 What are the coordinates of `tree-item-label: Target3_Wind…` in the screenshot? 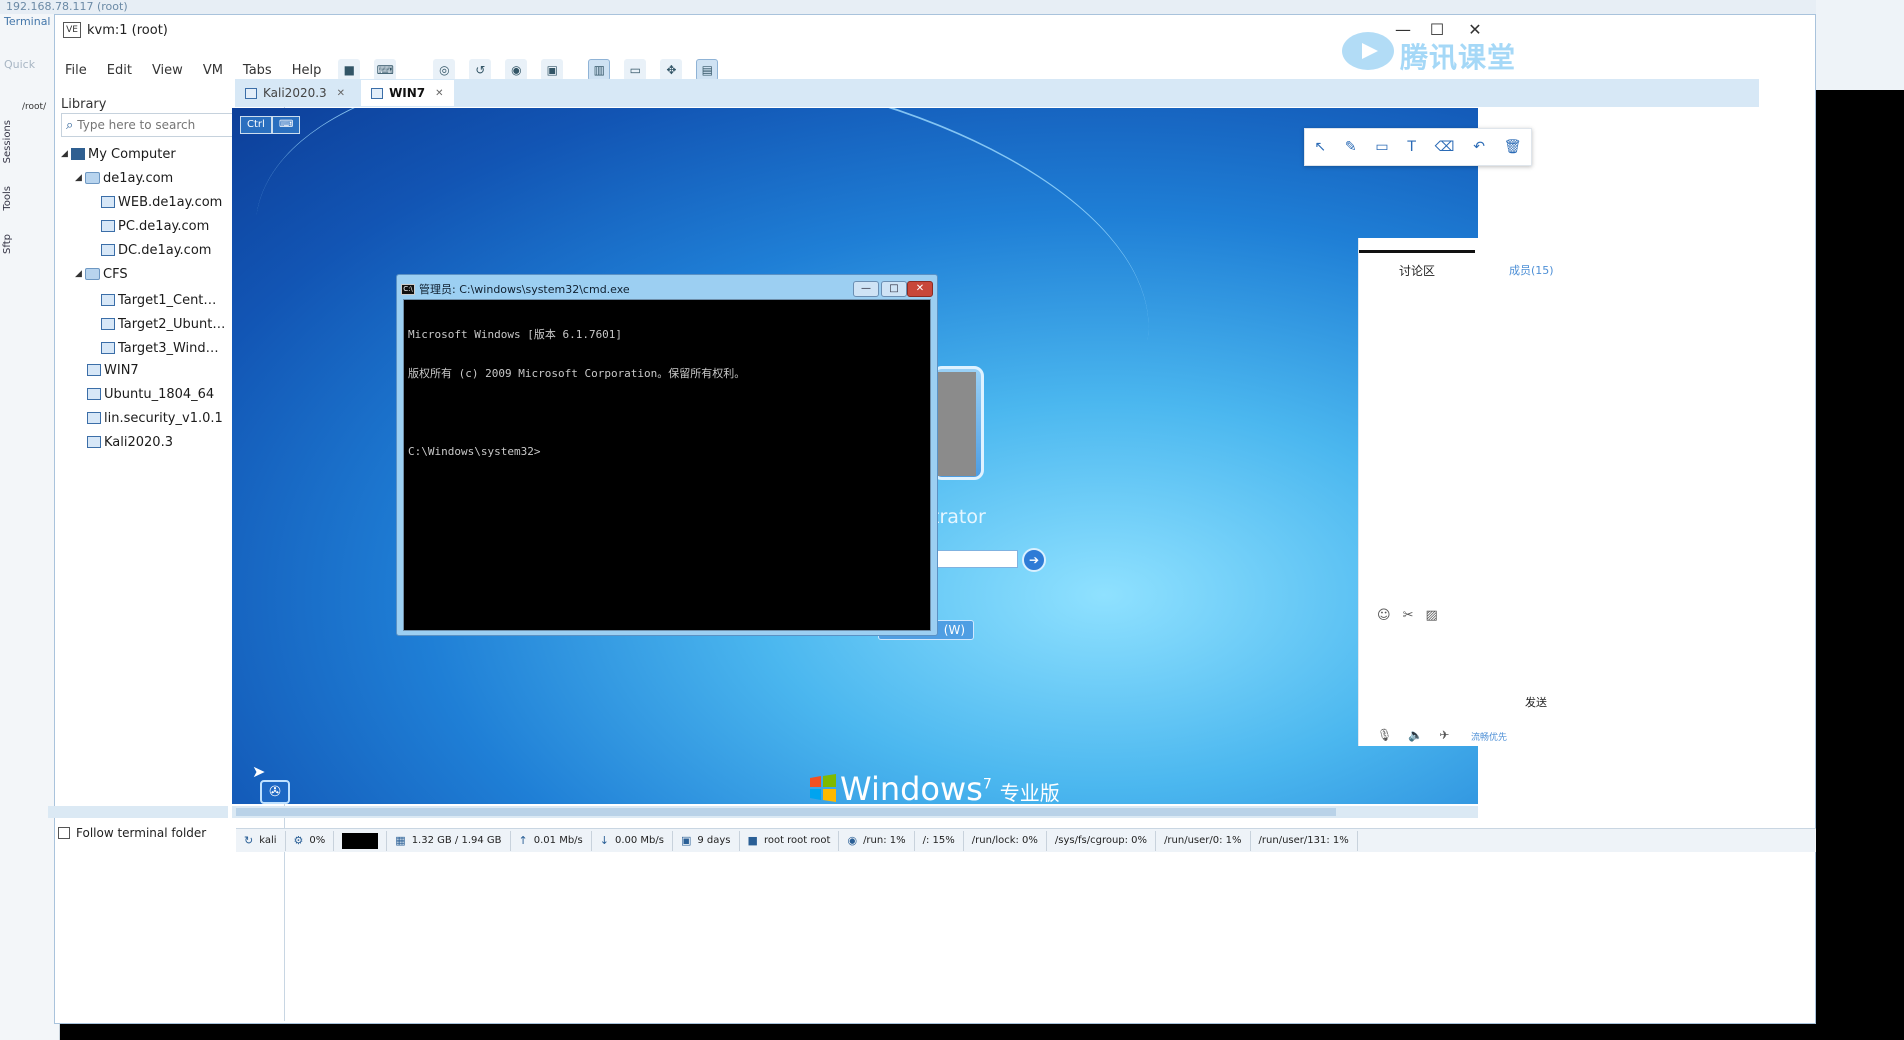 It's located at (168, 348).